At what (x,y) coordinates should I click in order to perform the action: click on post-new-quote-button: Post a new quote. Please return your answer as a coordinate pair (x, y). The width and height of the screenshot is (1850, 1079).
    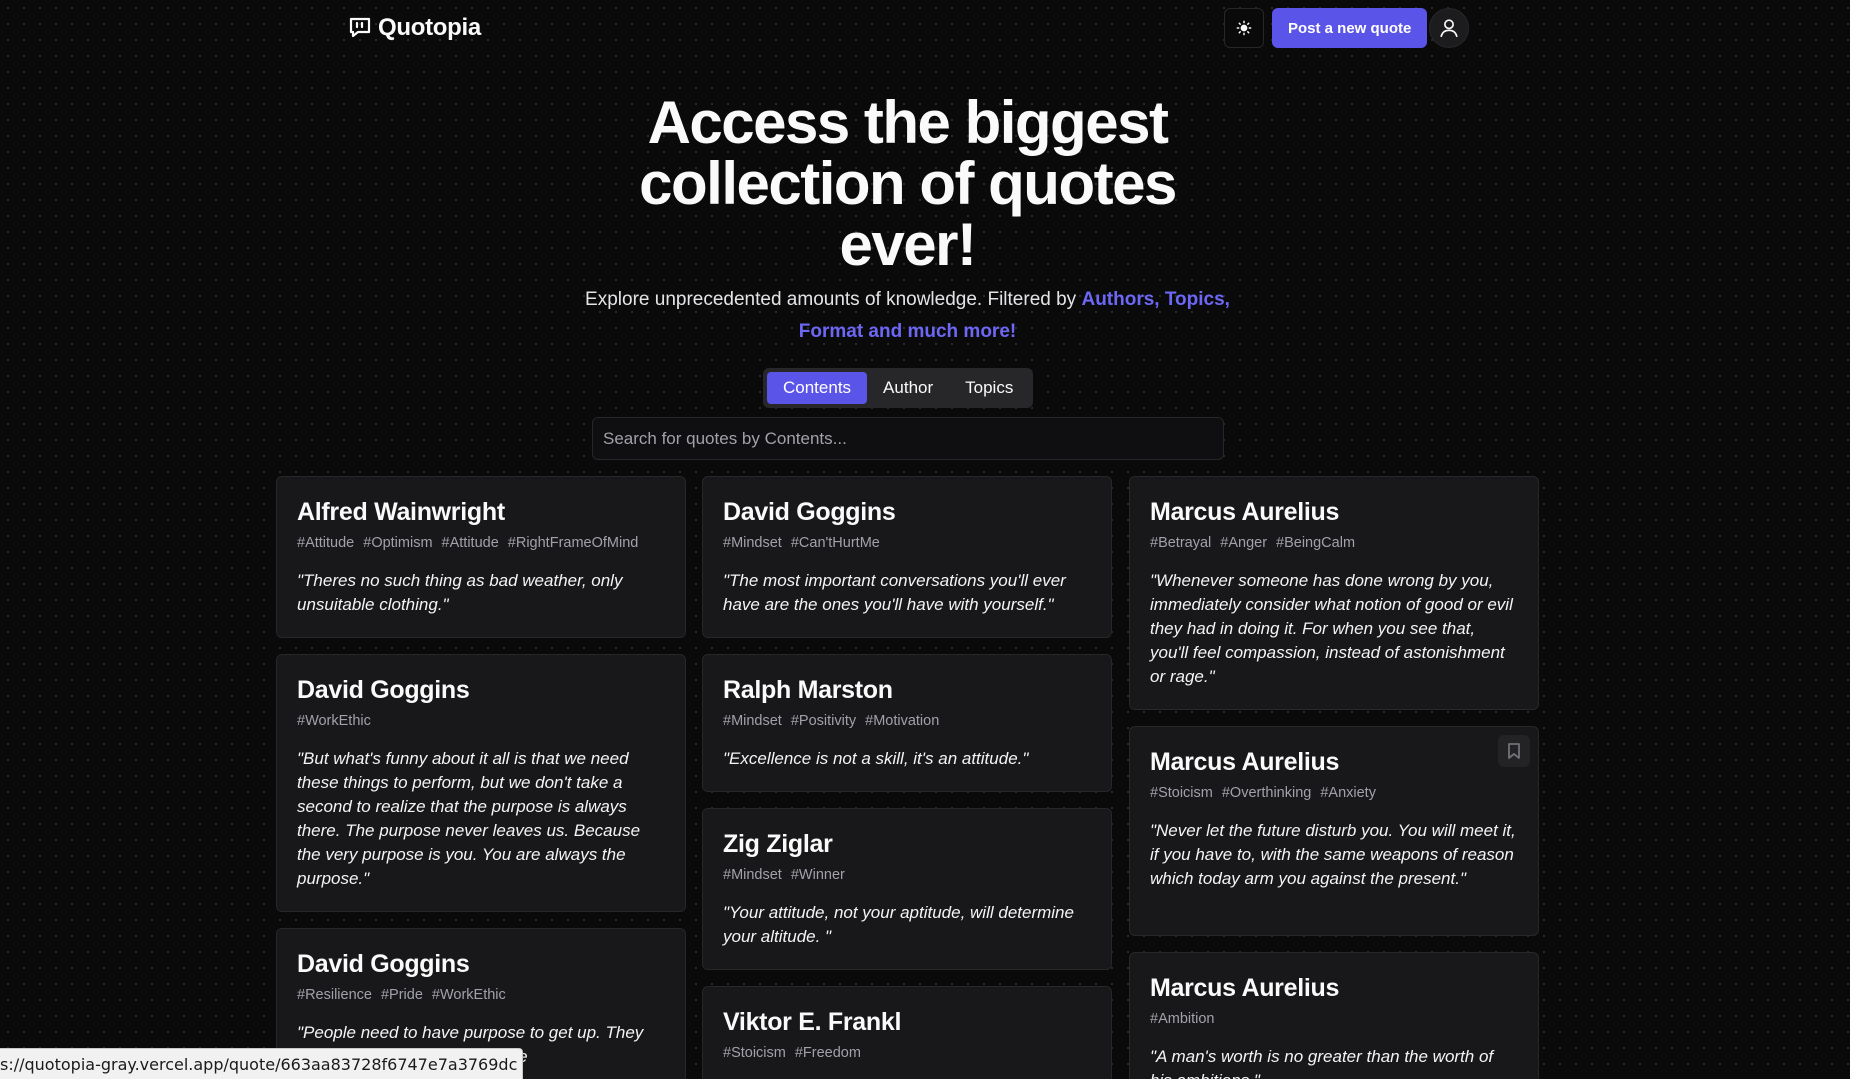
    Looking at the image, I should click on (1350, 28).